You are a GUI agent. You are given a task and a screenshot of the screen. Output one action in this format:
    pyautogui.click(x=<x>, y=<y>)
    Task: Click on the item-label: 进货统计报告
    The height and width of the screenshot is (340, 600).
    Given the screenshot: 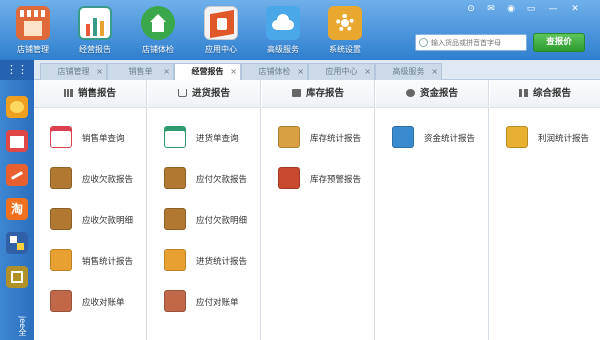 What is the action you would take?
    pyautogui.click(x=222, y=262)
    